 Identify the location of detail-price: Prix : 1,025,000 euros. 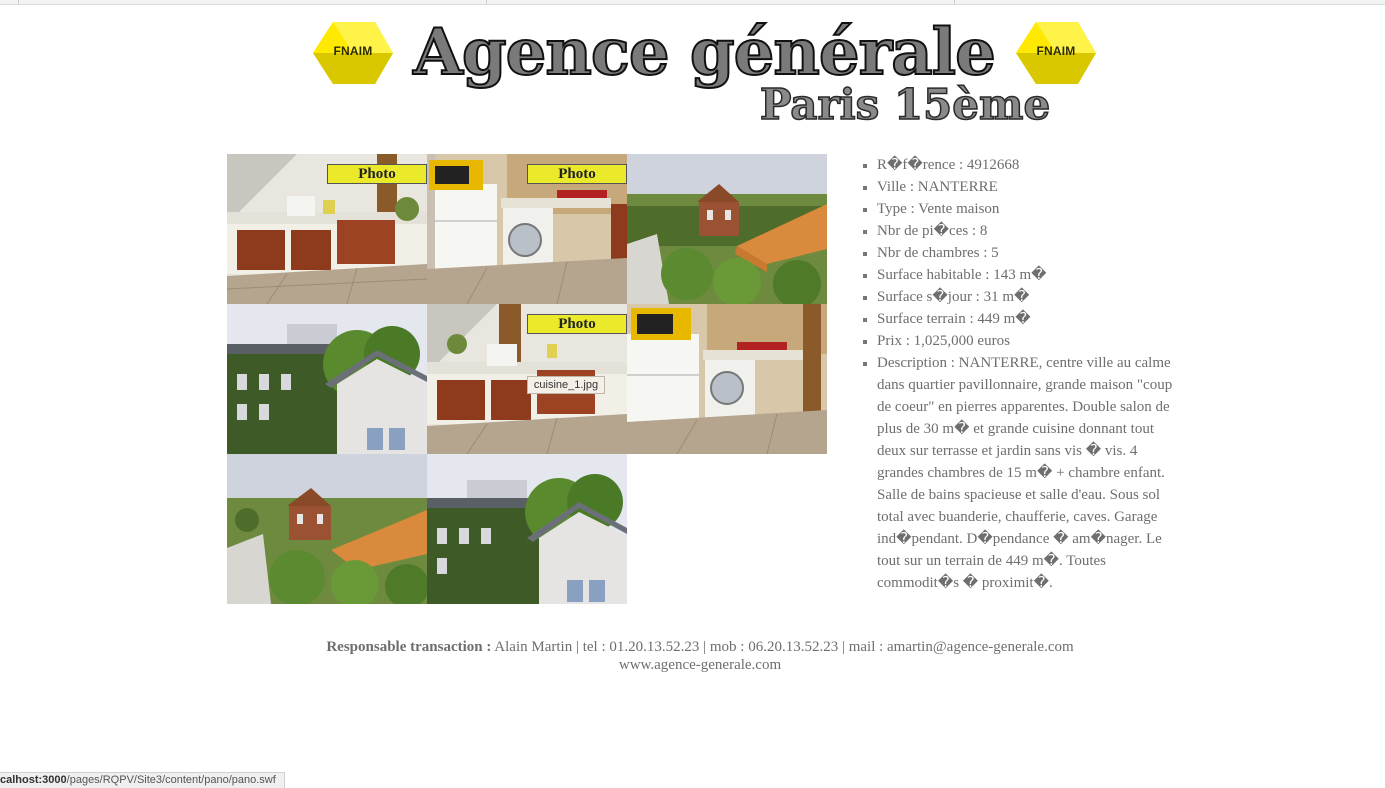
(1029, 341).